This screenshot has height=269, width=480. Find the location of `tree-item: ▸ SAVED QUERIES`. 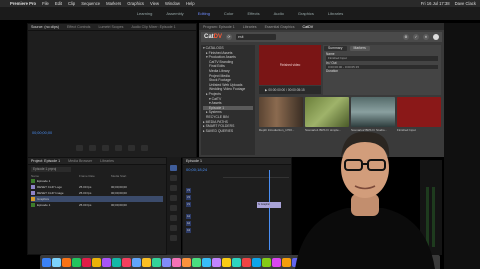

tree-item: ▸ SAVED QUERIES is located at coordinates (228, 131).